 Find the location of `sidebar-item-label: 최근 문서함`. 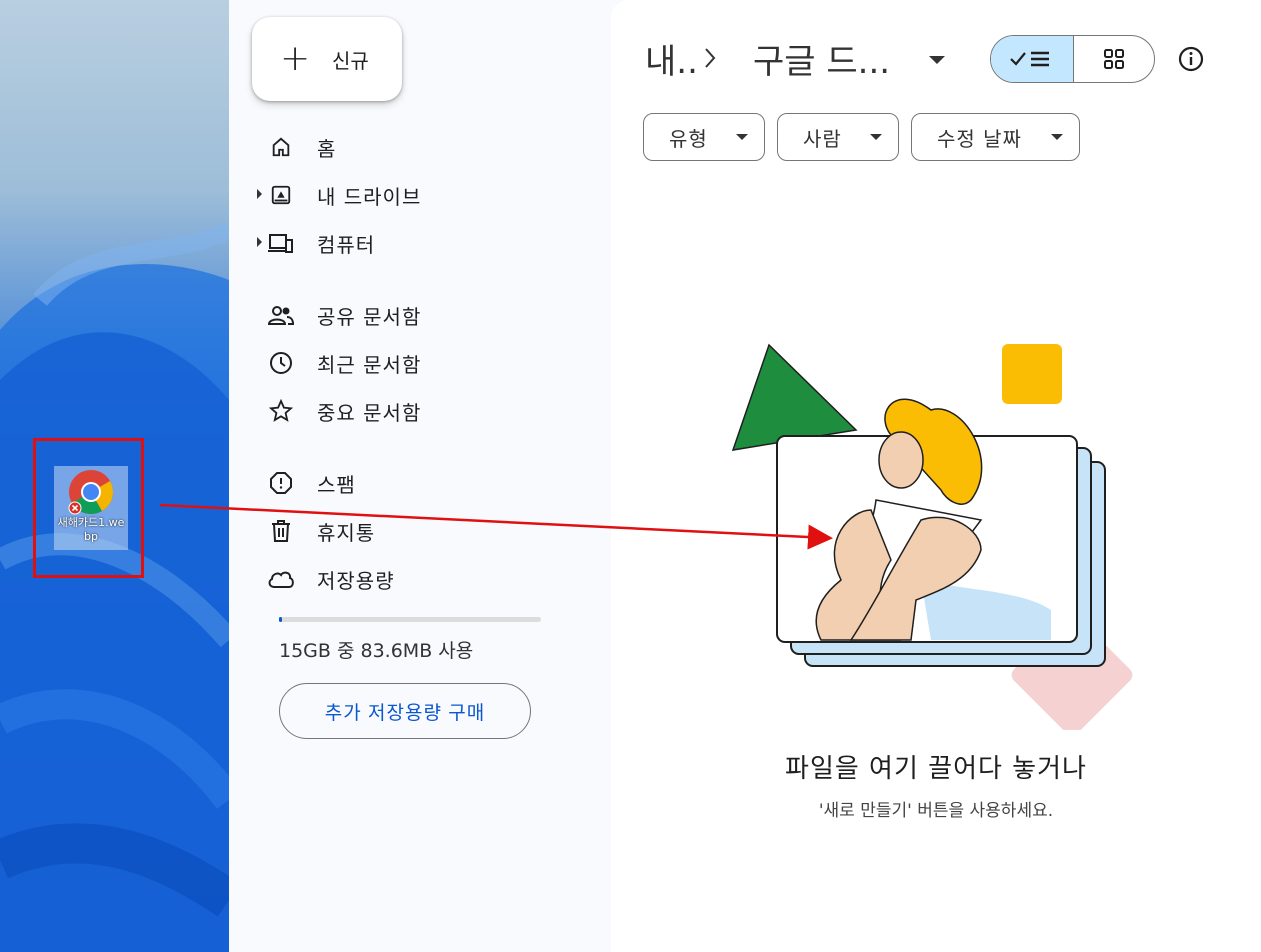

sidebar-item-label: 최근 문서함 is located at coordinates (369, 364).